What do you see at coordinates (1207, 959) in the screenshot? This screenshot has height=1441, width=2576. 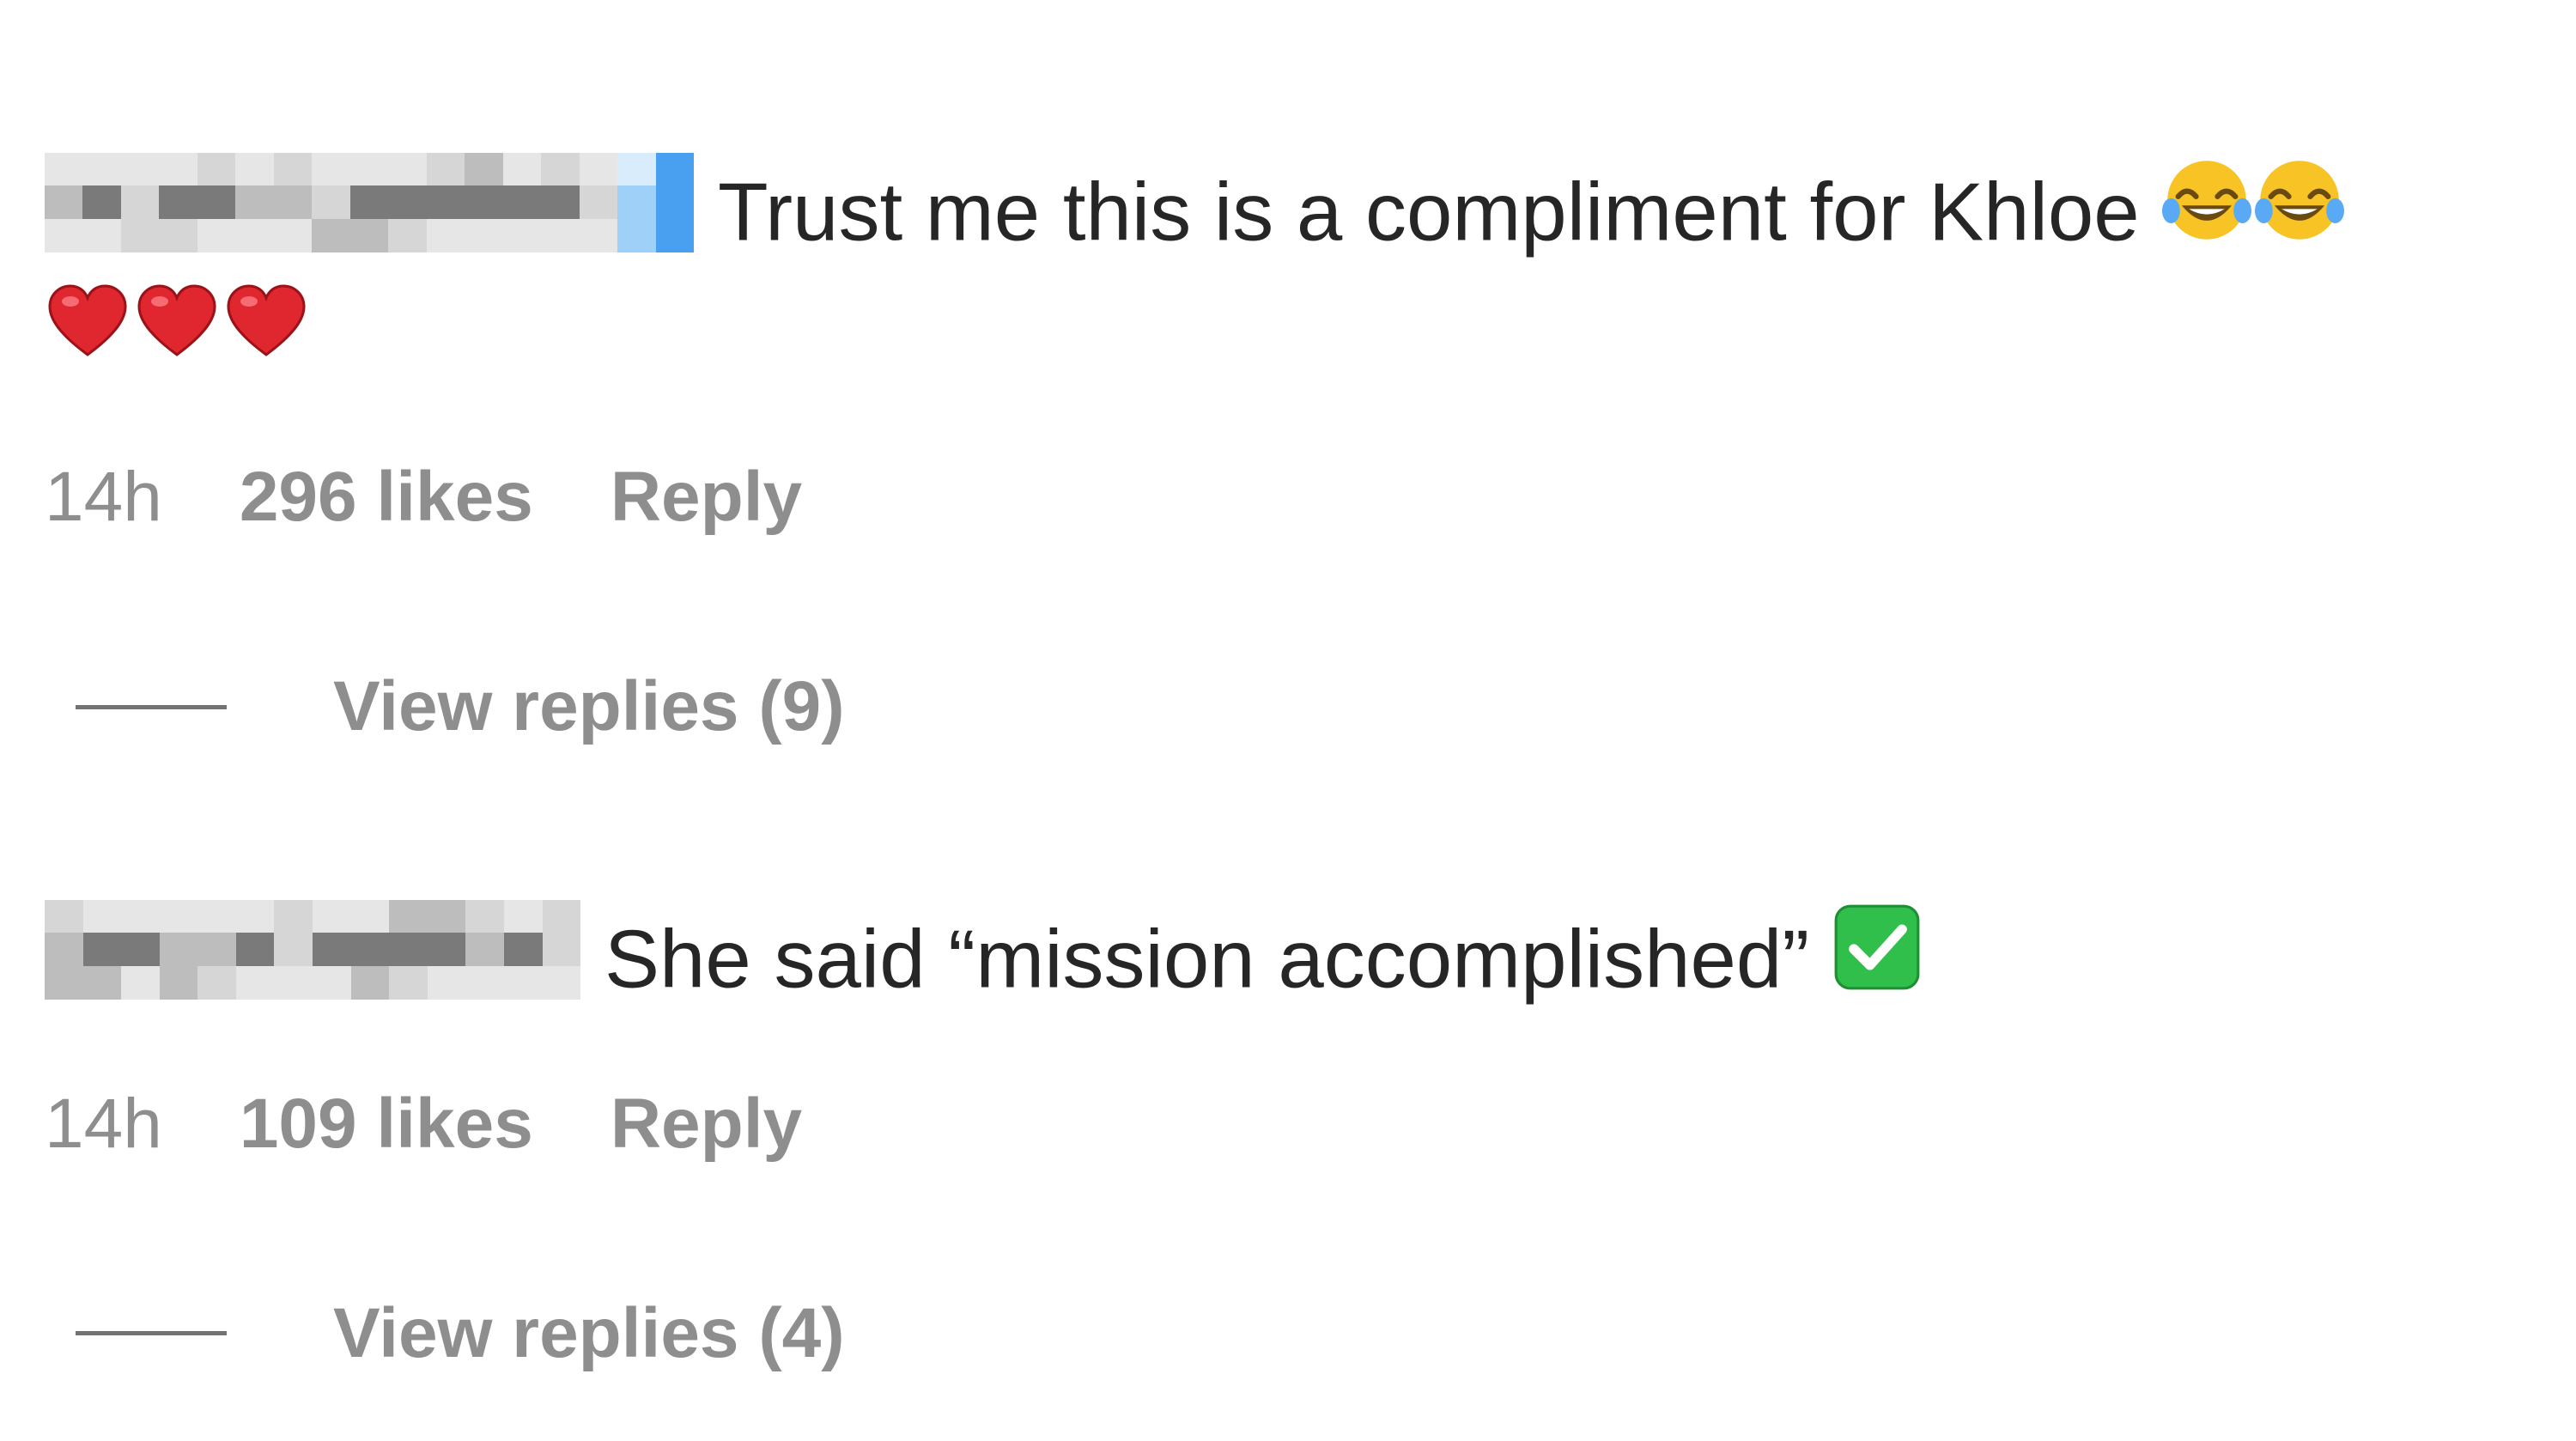 I see `comment-text: She said “mission accomplished”` at bounding box center [1207, 959].